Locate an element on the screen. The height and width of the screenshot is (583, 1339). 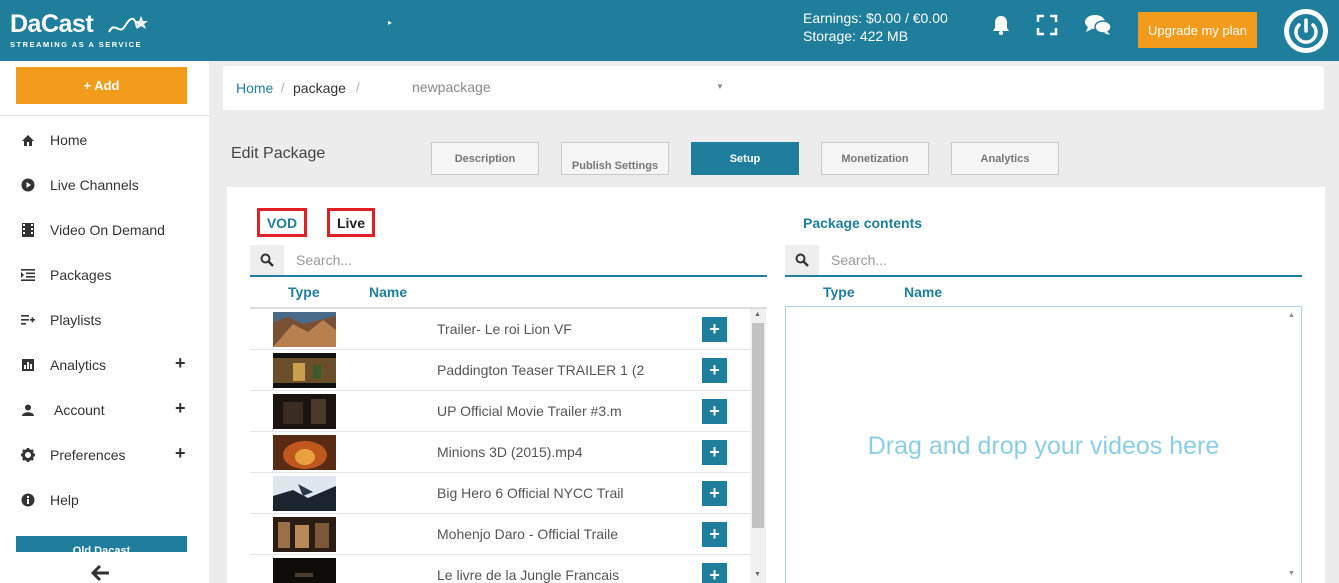
sidebar-item-playlists: Playlists is located at coordinates (104, 320).